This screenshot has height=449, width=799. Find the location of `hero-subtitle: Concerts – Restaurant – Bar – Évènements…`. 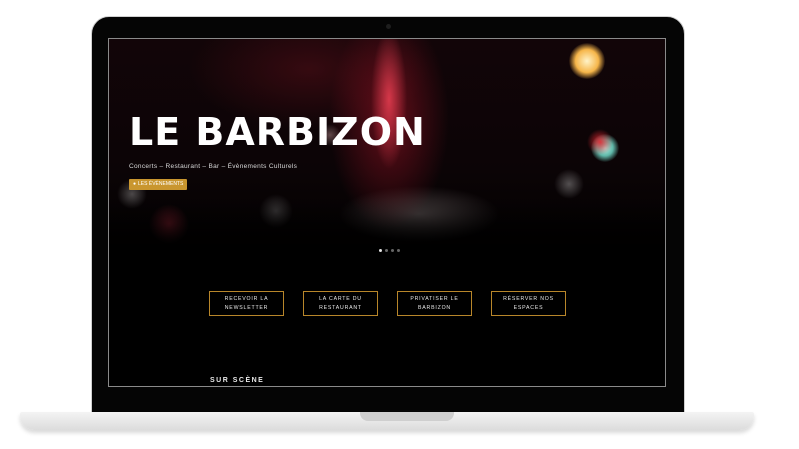

hero-subtitle: Concerts – Restaurant – Bar – Évènements… is located at coordinates (213, 166).